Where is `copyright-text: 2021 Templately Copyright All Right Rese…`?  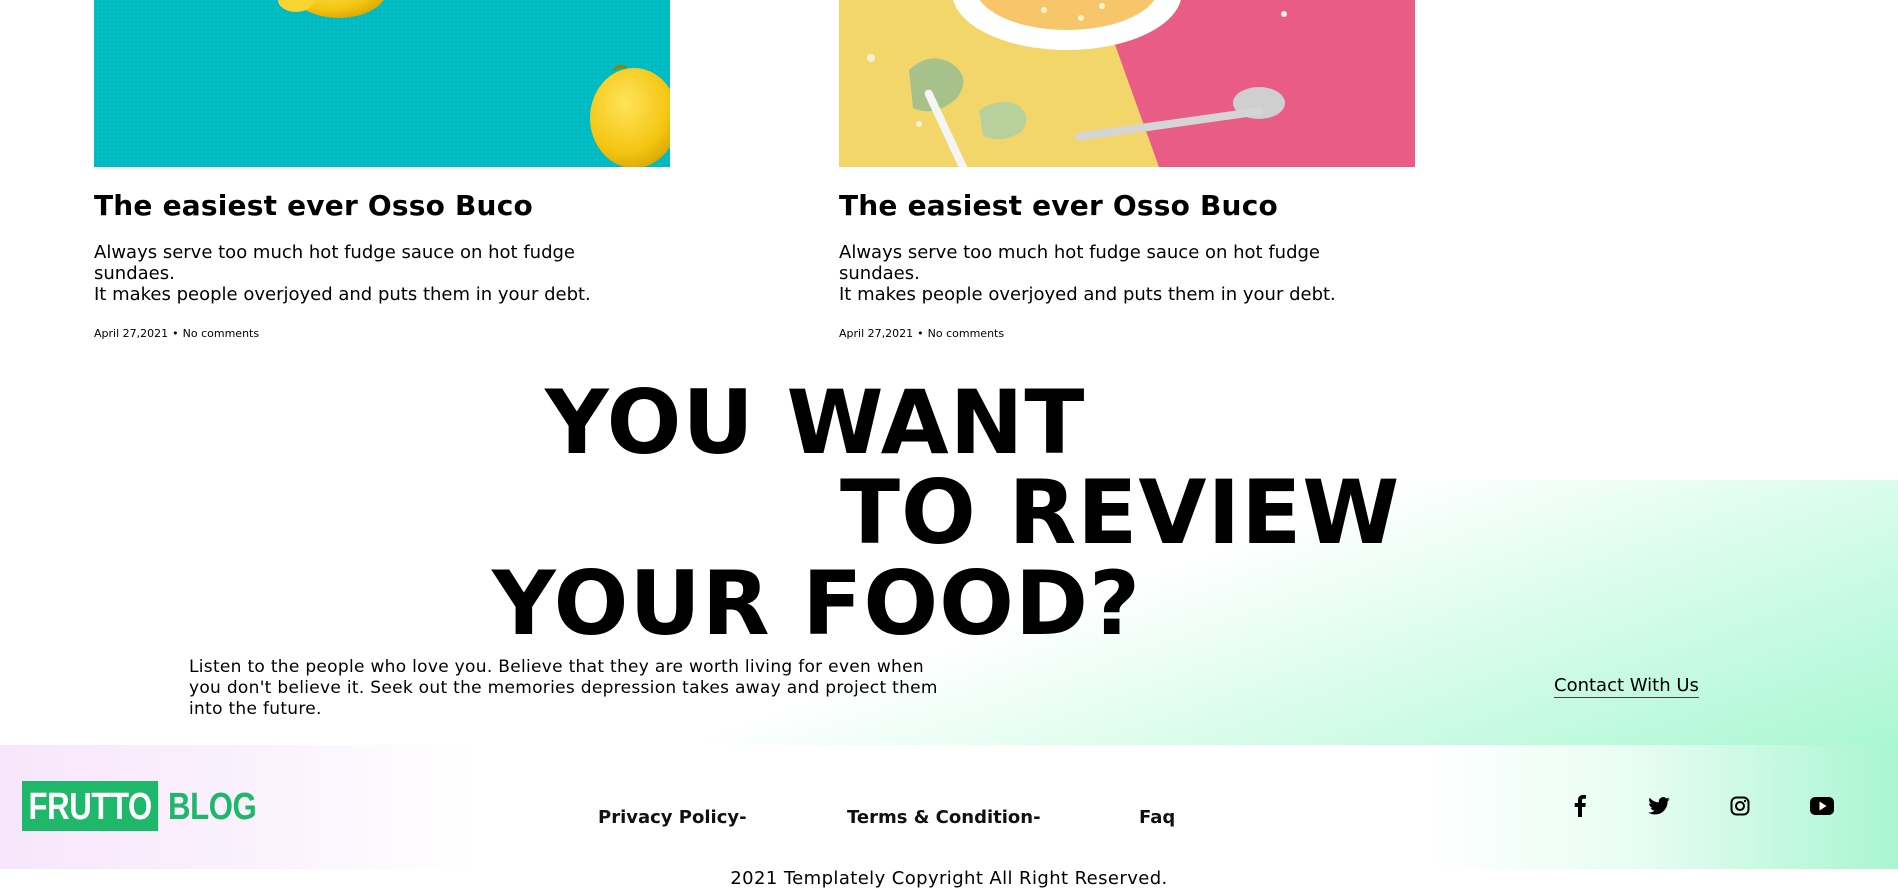
copyright-text: 2021 Templately Copyright All Right Rese… is located at coordinates (949, 878).